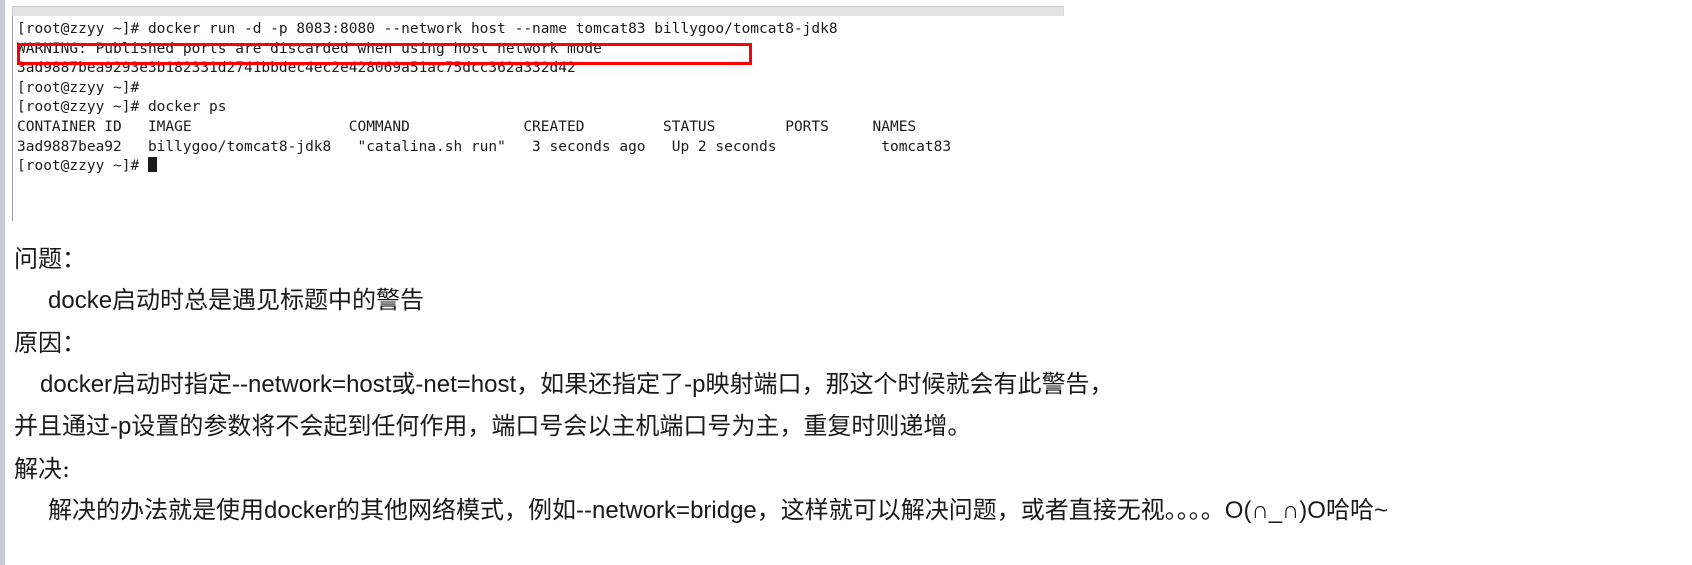 This screenshot has height=565, width=1692. Describe the element at coordinates (122, 107) in the screenshot. I see `terminal-line-docker-ps: [root@zzyy ~]# docker ps` at that location.